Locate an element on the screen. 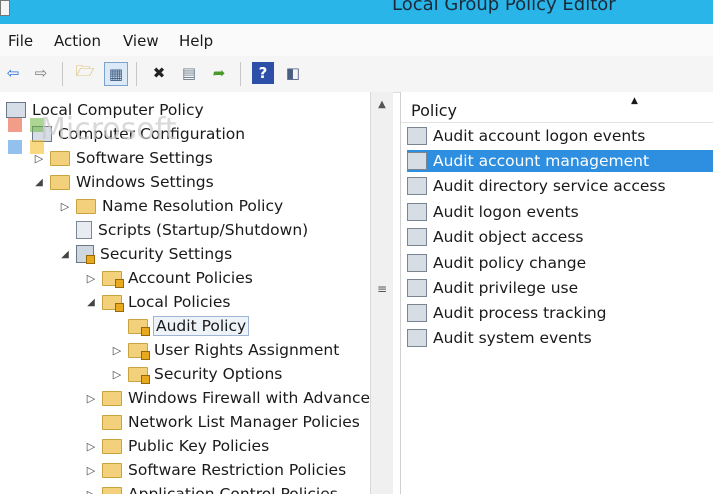 This screenshot has width=713, height=494. scroll-grip-icon: ≡ is located at coordinates (382, 289).